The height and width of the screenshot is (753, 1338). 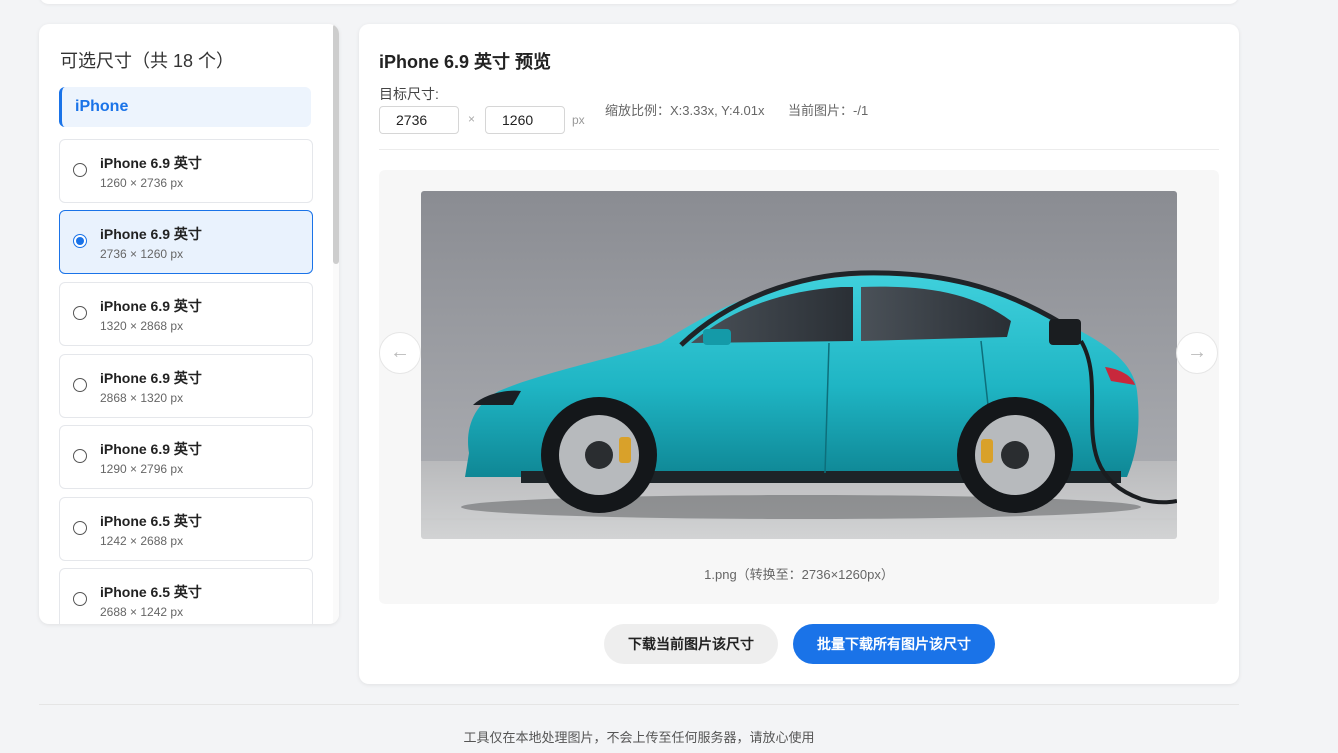 I want to click on category-tab-iphone: iPhone, so click(x=185, y=107).